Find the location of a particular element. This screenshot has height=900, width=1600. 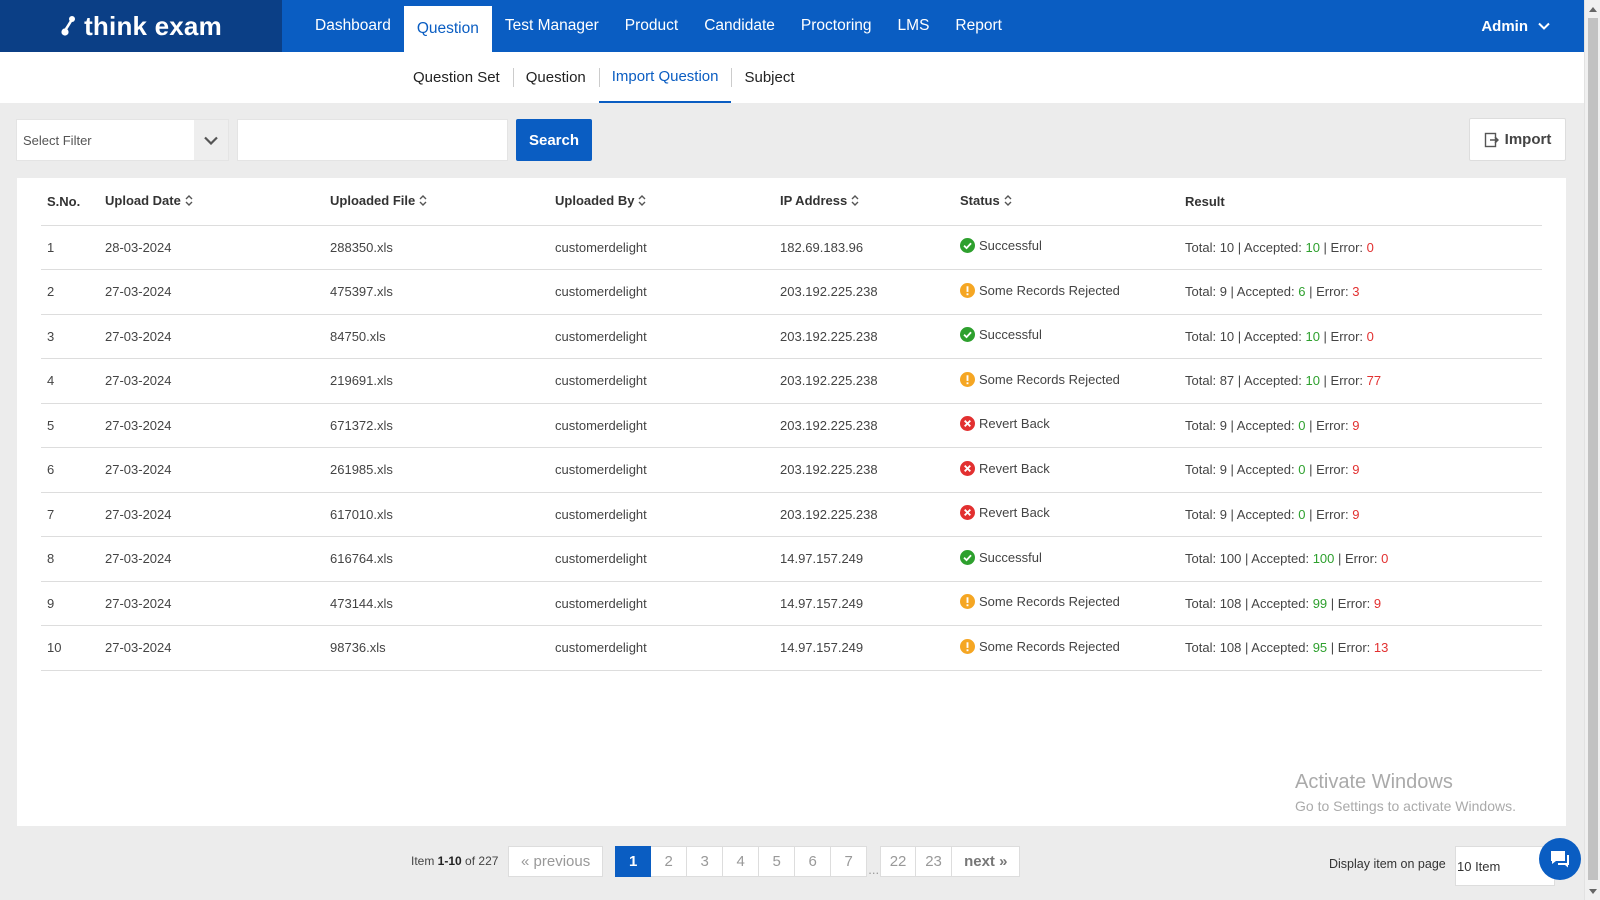

nav-proctoring: Proctoring is located at coordinates (836, 26).